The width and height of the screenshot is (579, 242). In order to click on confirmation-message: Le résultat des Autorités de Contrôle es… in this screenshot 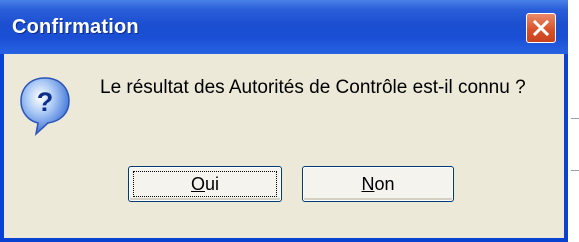, I will do `click(313, 87)`.